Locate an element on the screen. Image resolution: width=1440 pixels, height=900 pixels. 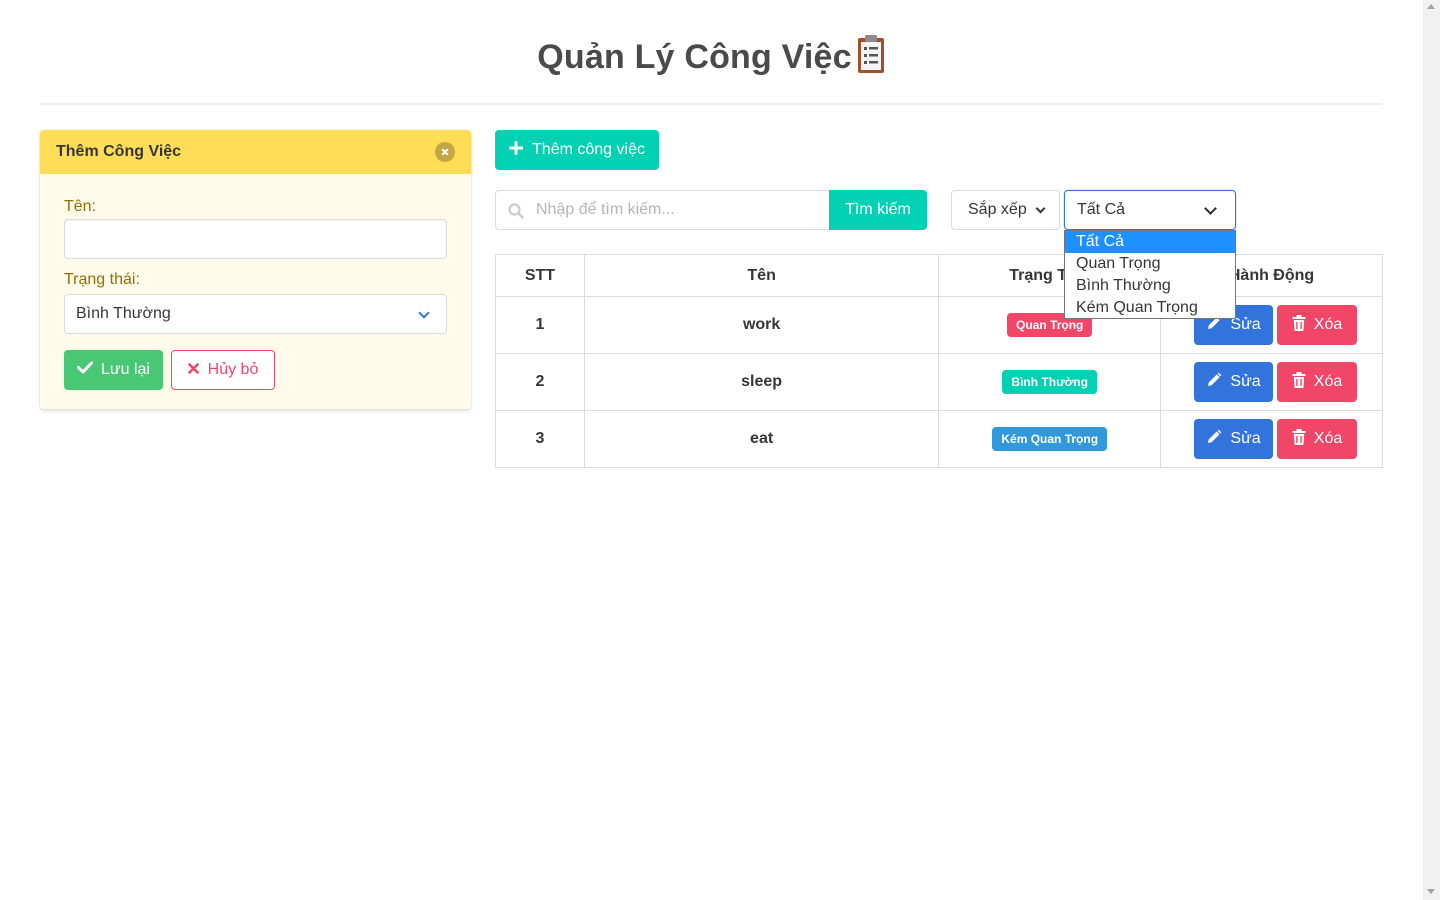
status-badge: Kém Quan Trọng is located at coordinates (1050, 439).